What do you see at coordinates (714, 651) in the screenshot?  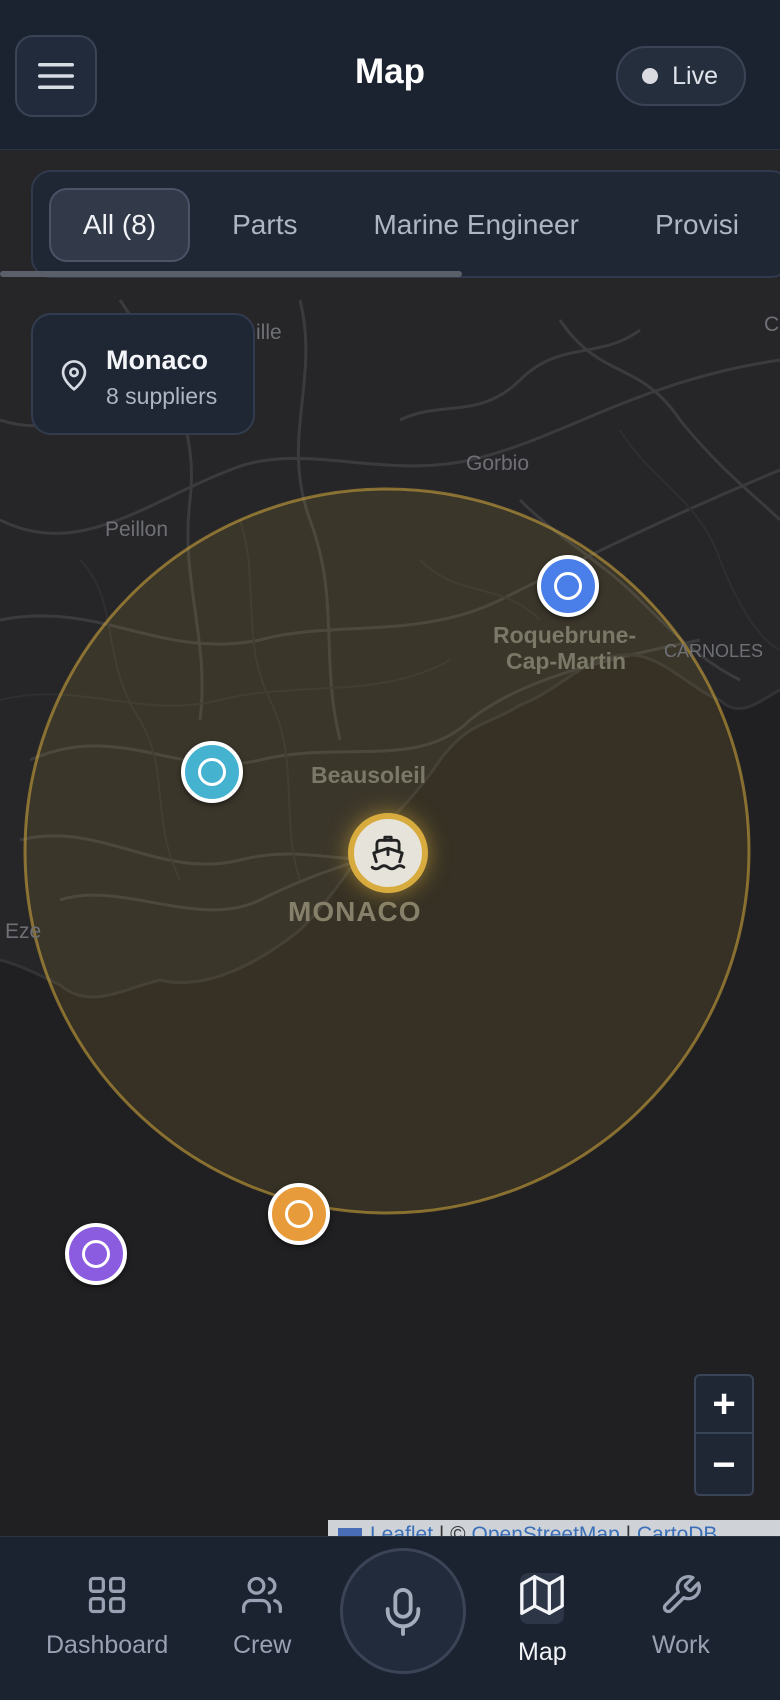 I see `map-label-carnoles: CARNOLES` at bounding box center [714, 651].